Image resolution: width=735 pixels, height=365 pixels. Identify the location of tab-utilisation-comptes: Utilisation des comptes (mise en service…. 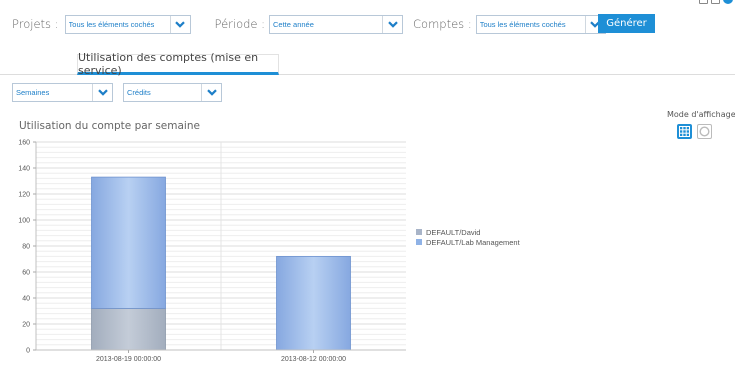
(178, 64).